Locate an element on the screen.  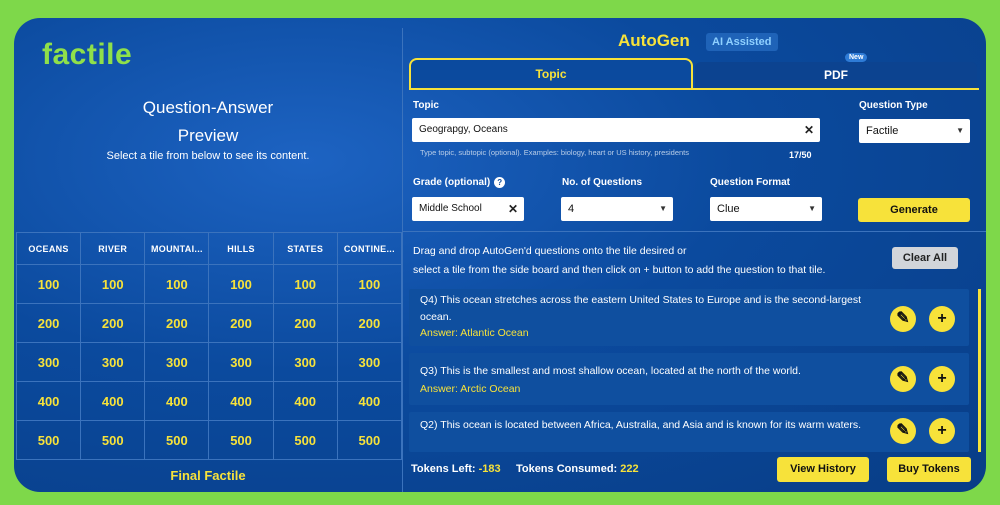
grade-input-value: Middle School is located at coordinates (450, 208).